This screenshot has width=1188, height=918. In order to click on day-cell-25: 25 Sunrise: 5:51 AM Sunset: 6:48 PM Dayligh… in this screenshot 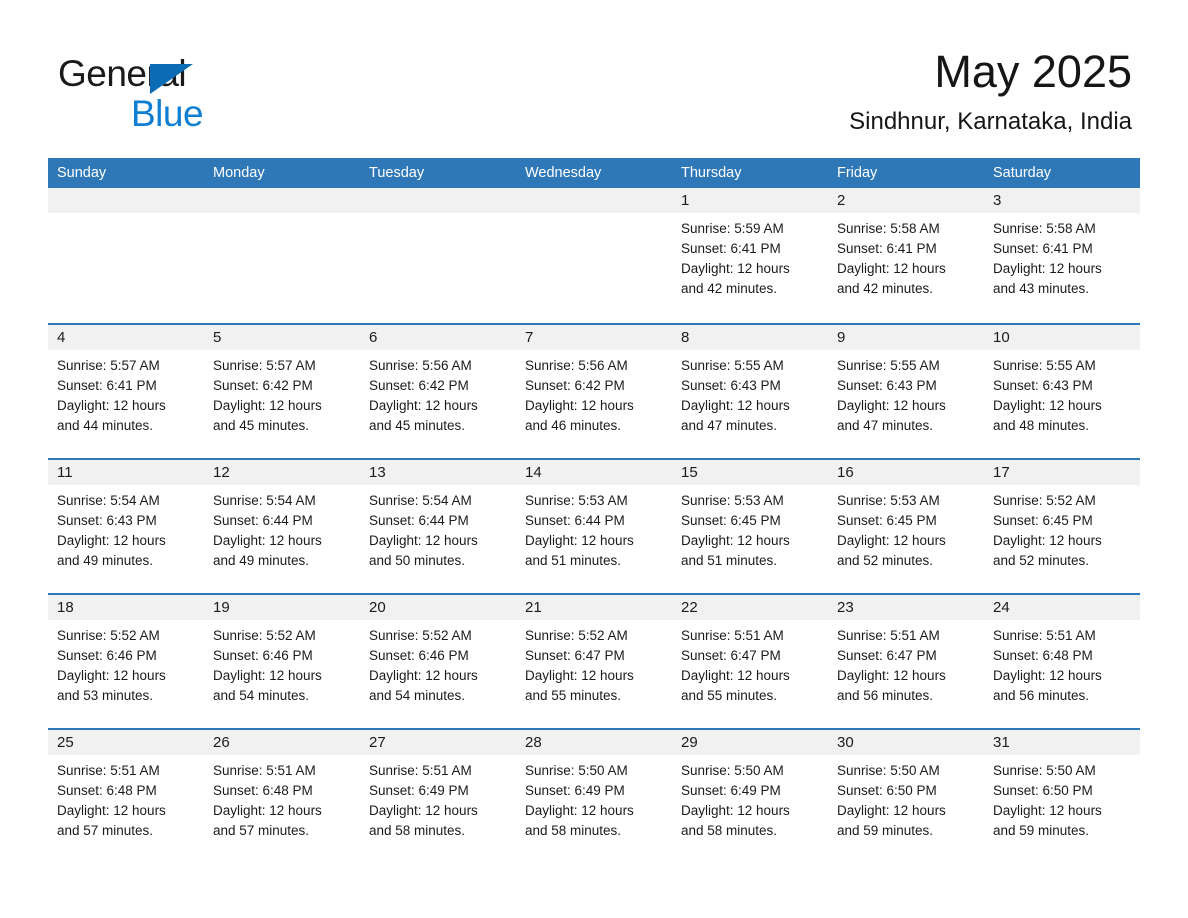, I will do `click(126, 796)`.